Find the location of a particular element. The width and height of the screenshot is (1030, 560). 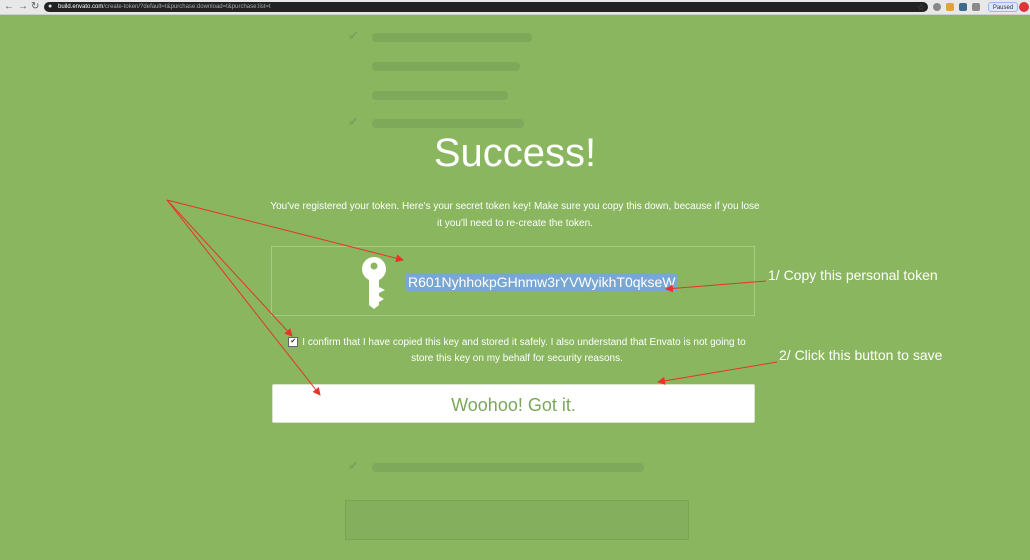

arrow-to-button is located at coordinates (243, 297).